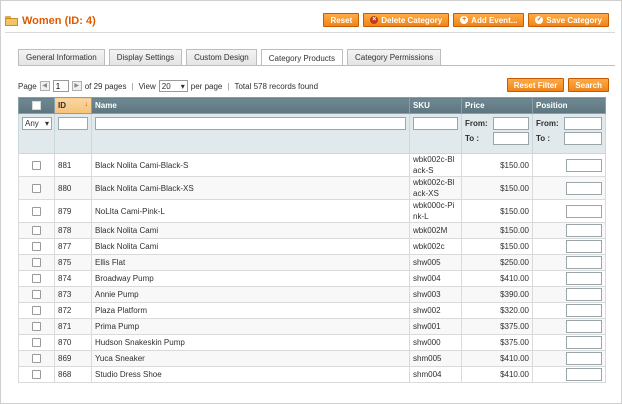 The width and height of the screenshot is (622, 404). I want to click on filter-buttons: Reset Filter Search, so click(557, 85).